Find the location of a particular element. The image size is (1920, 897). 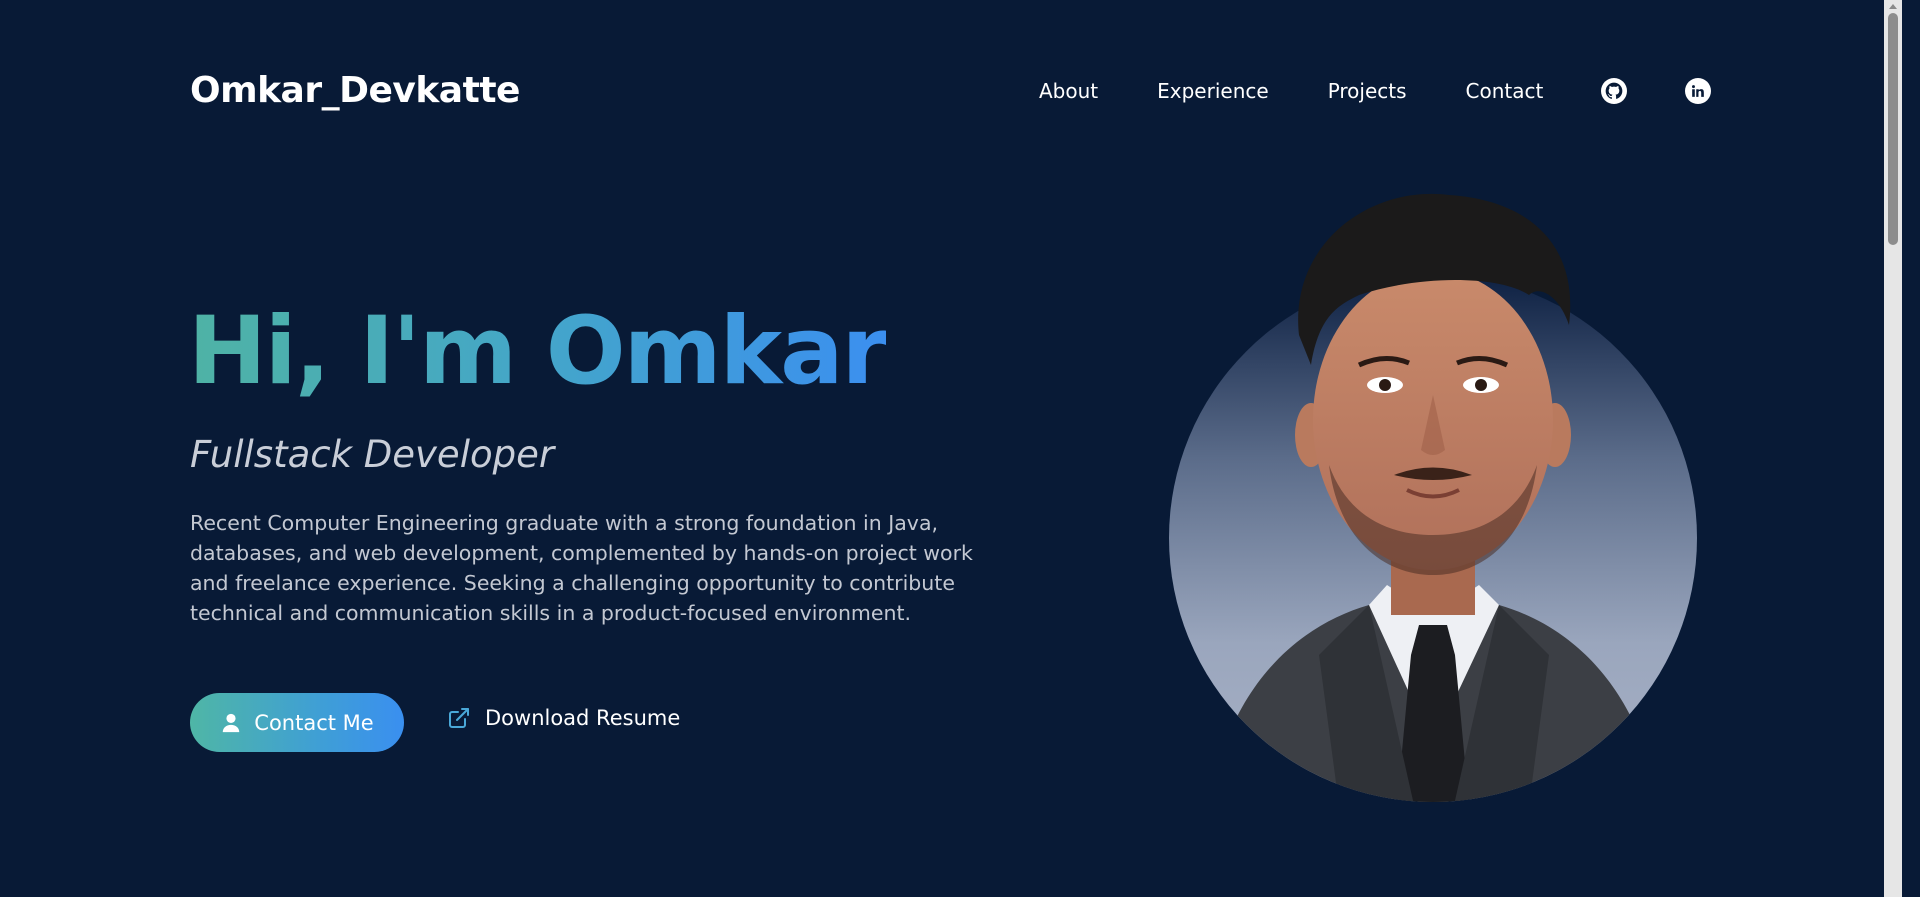

download-resume-button: Download Resume is located at coordinates (563, 718).